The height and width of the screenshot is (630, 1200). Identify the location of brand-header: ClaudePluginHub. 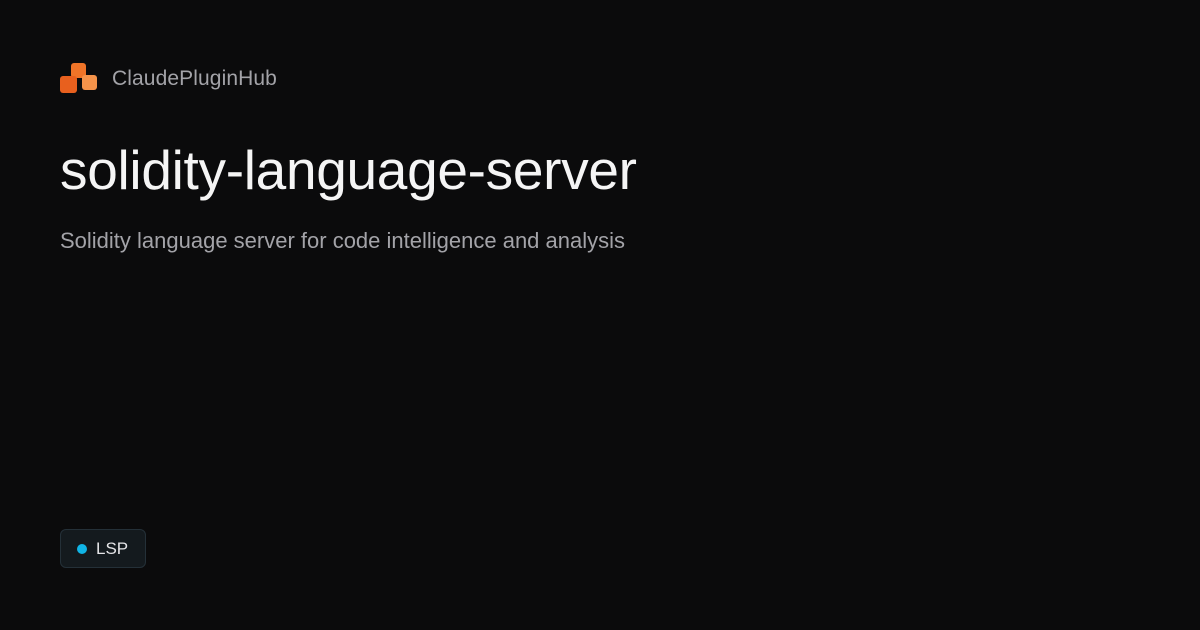
(168, 79).